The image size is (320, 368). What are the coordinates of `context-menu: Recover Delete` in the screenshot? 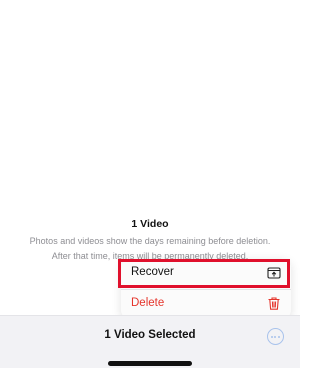 It's located at (206, 289).